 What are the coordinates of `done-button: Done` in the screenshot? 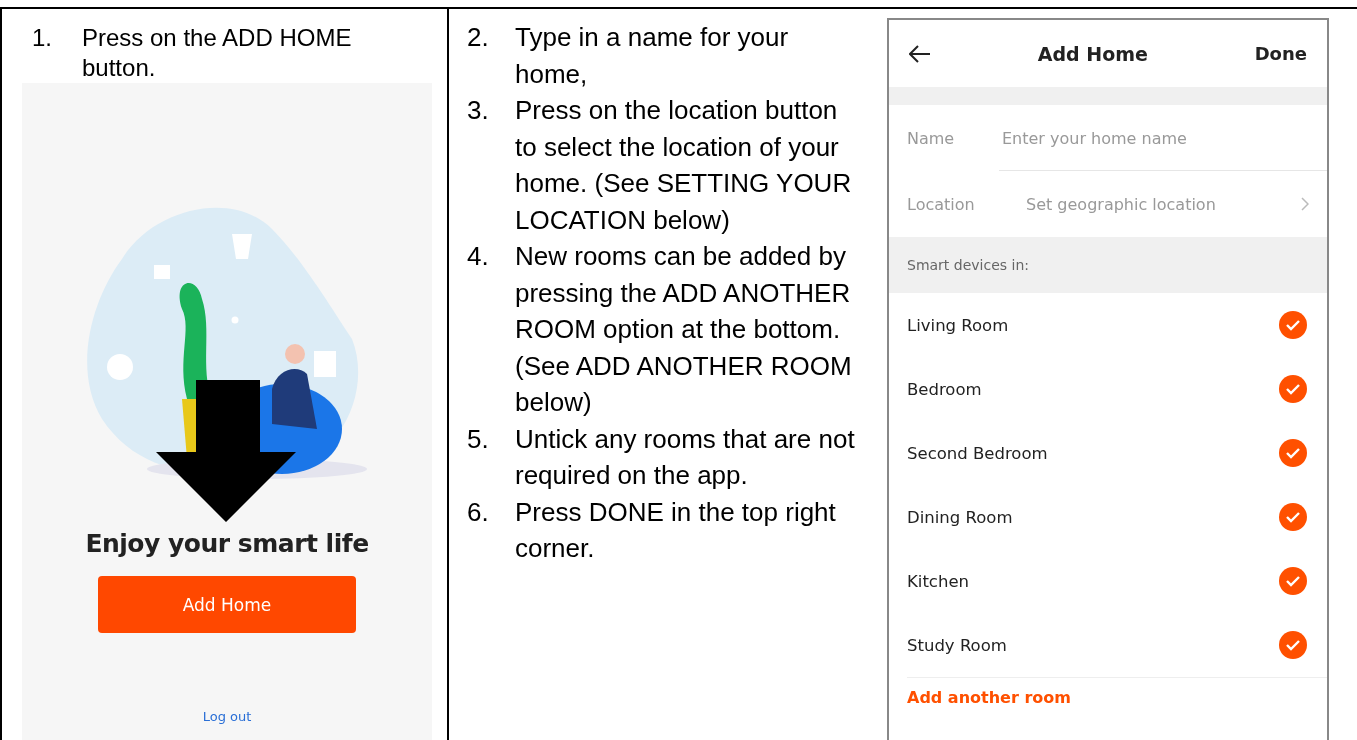 It's located at (1280, 53).